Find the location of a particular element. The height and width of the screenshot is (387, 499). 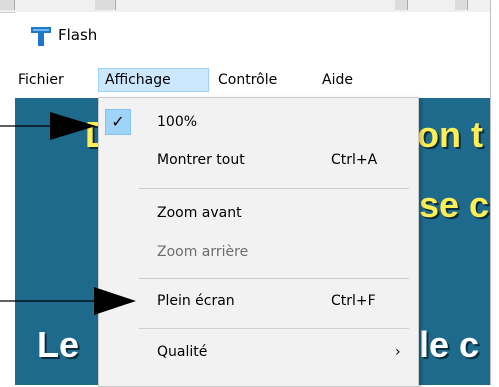

window-edge is located at coordinates (494, 192).